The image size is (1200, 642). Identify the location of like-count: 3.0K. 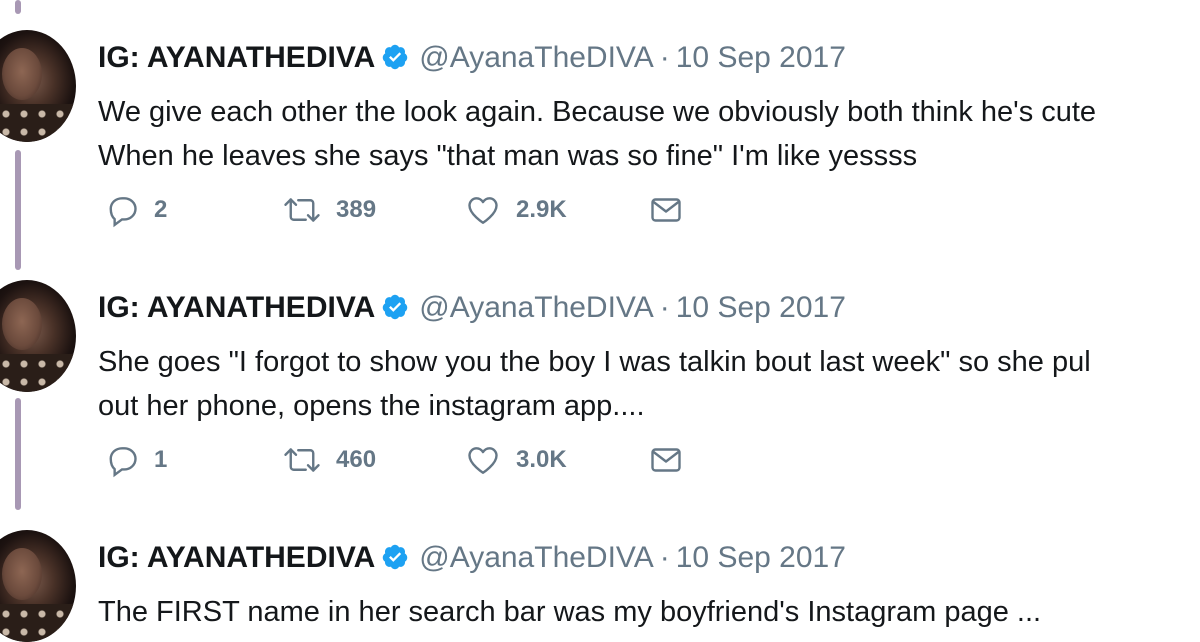
(541, 459).